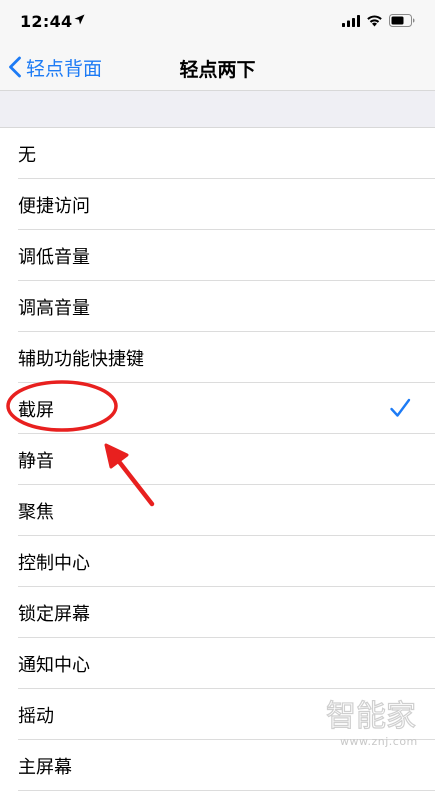 Image resolution: width=435 pixels, height=791 pixels. What do you see at coordinates (217, 153) in the screenshot?
I see `list-item-none: 无` at bounding box center [217, 153].